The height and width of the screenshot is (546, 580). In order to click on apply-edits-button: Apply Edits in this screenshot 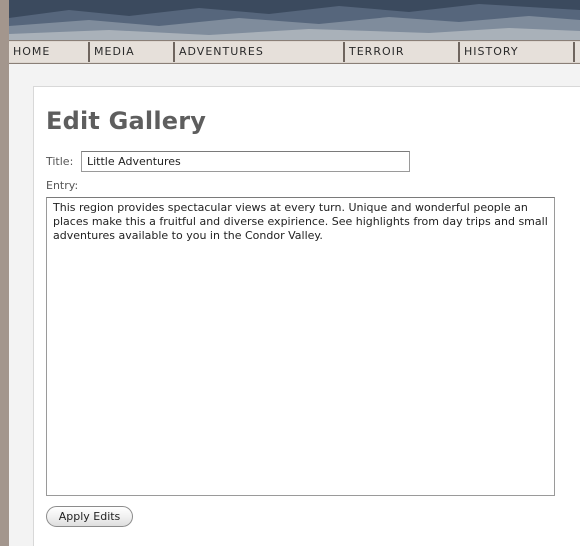, I will do `click(89, 516)`.